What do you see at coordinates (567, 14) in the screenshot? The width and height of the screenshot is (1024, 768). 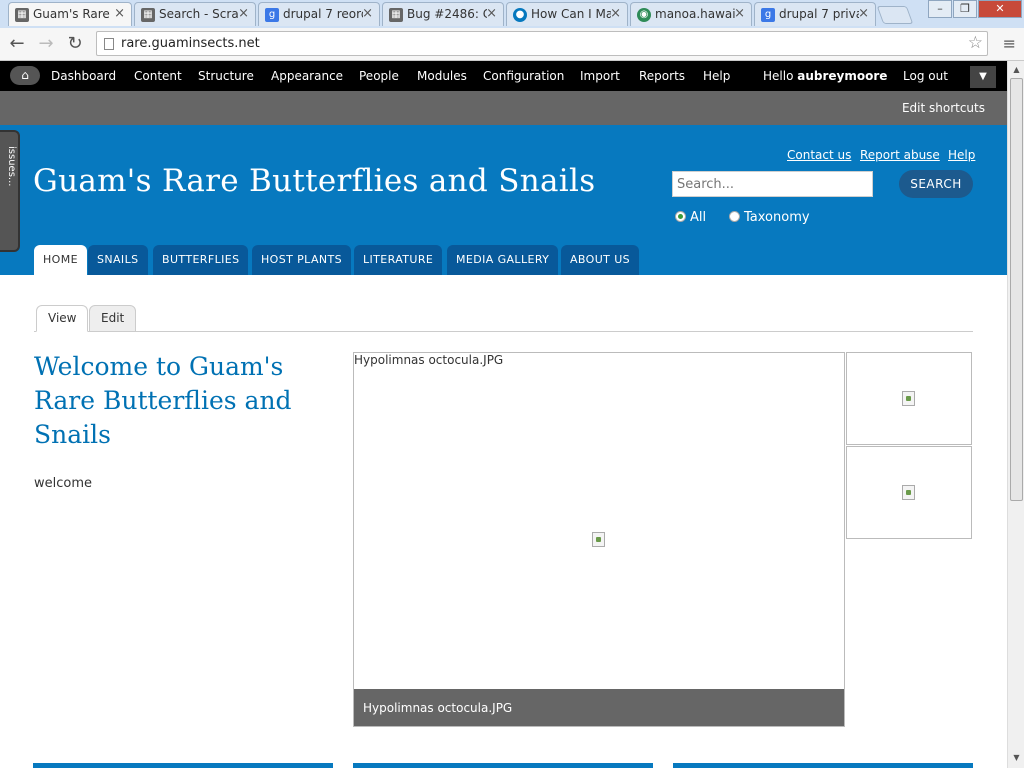 I see `browser-tab-how-can-i: ● How Can I Ma ×` at bounding box center [567, 14].